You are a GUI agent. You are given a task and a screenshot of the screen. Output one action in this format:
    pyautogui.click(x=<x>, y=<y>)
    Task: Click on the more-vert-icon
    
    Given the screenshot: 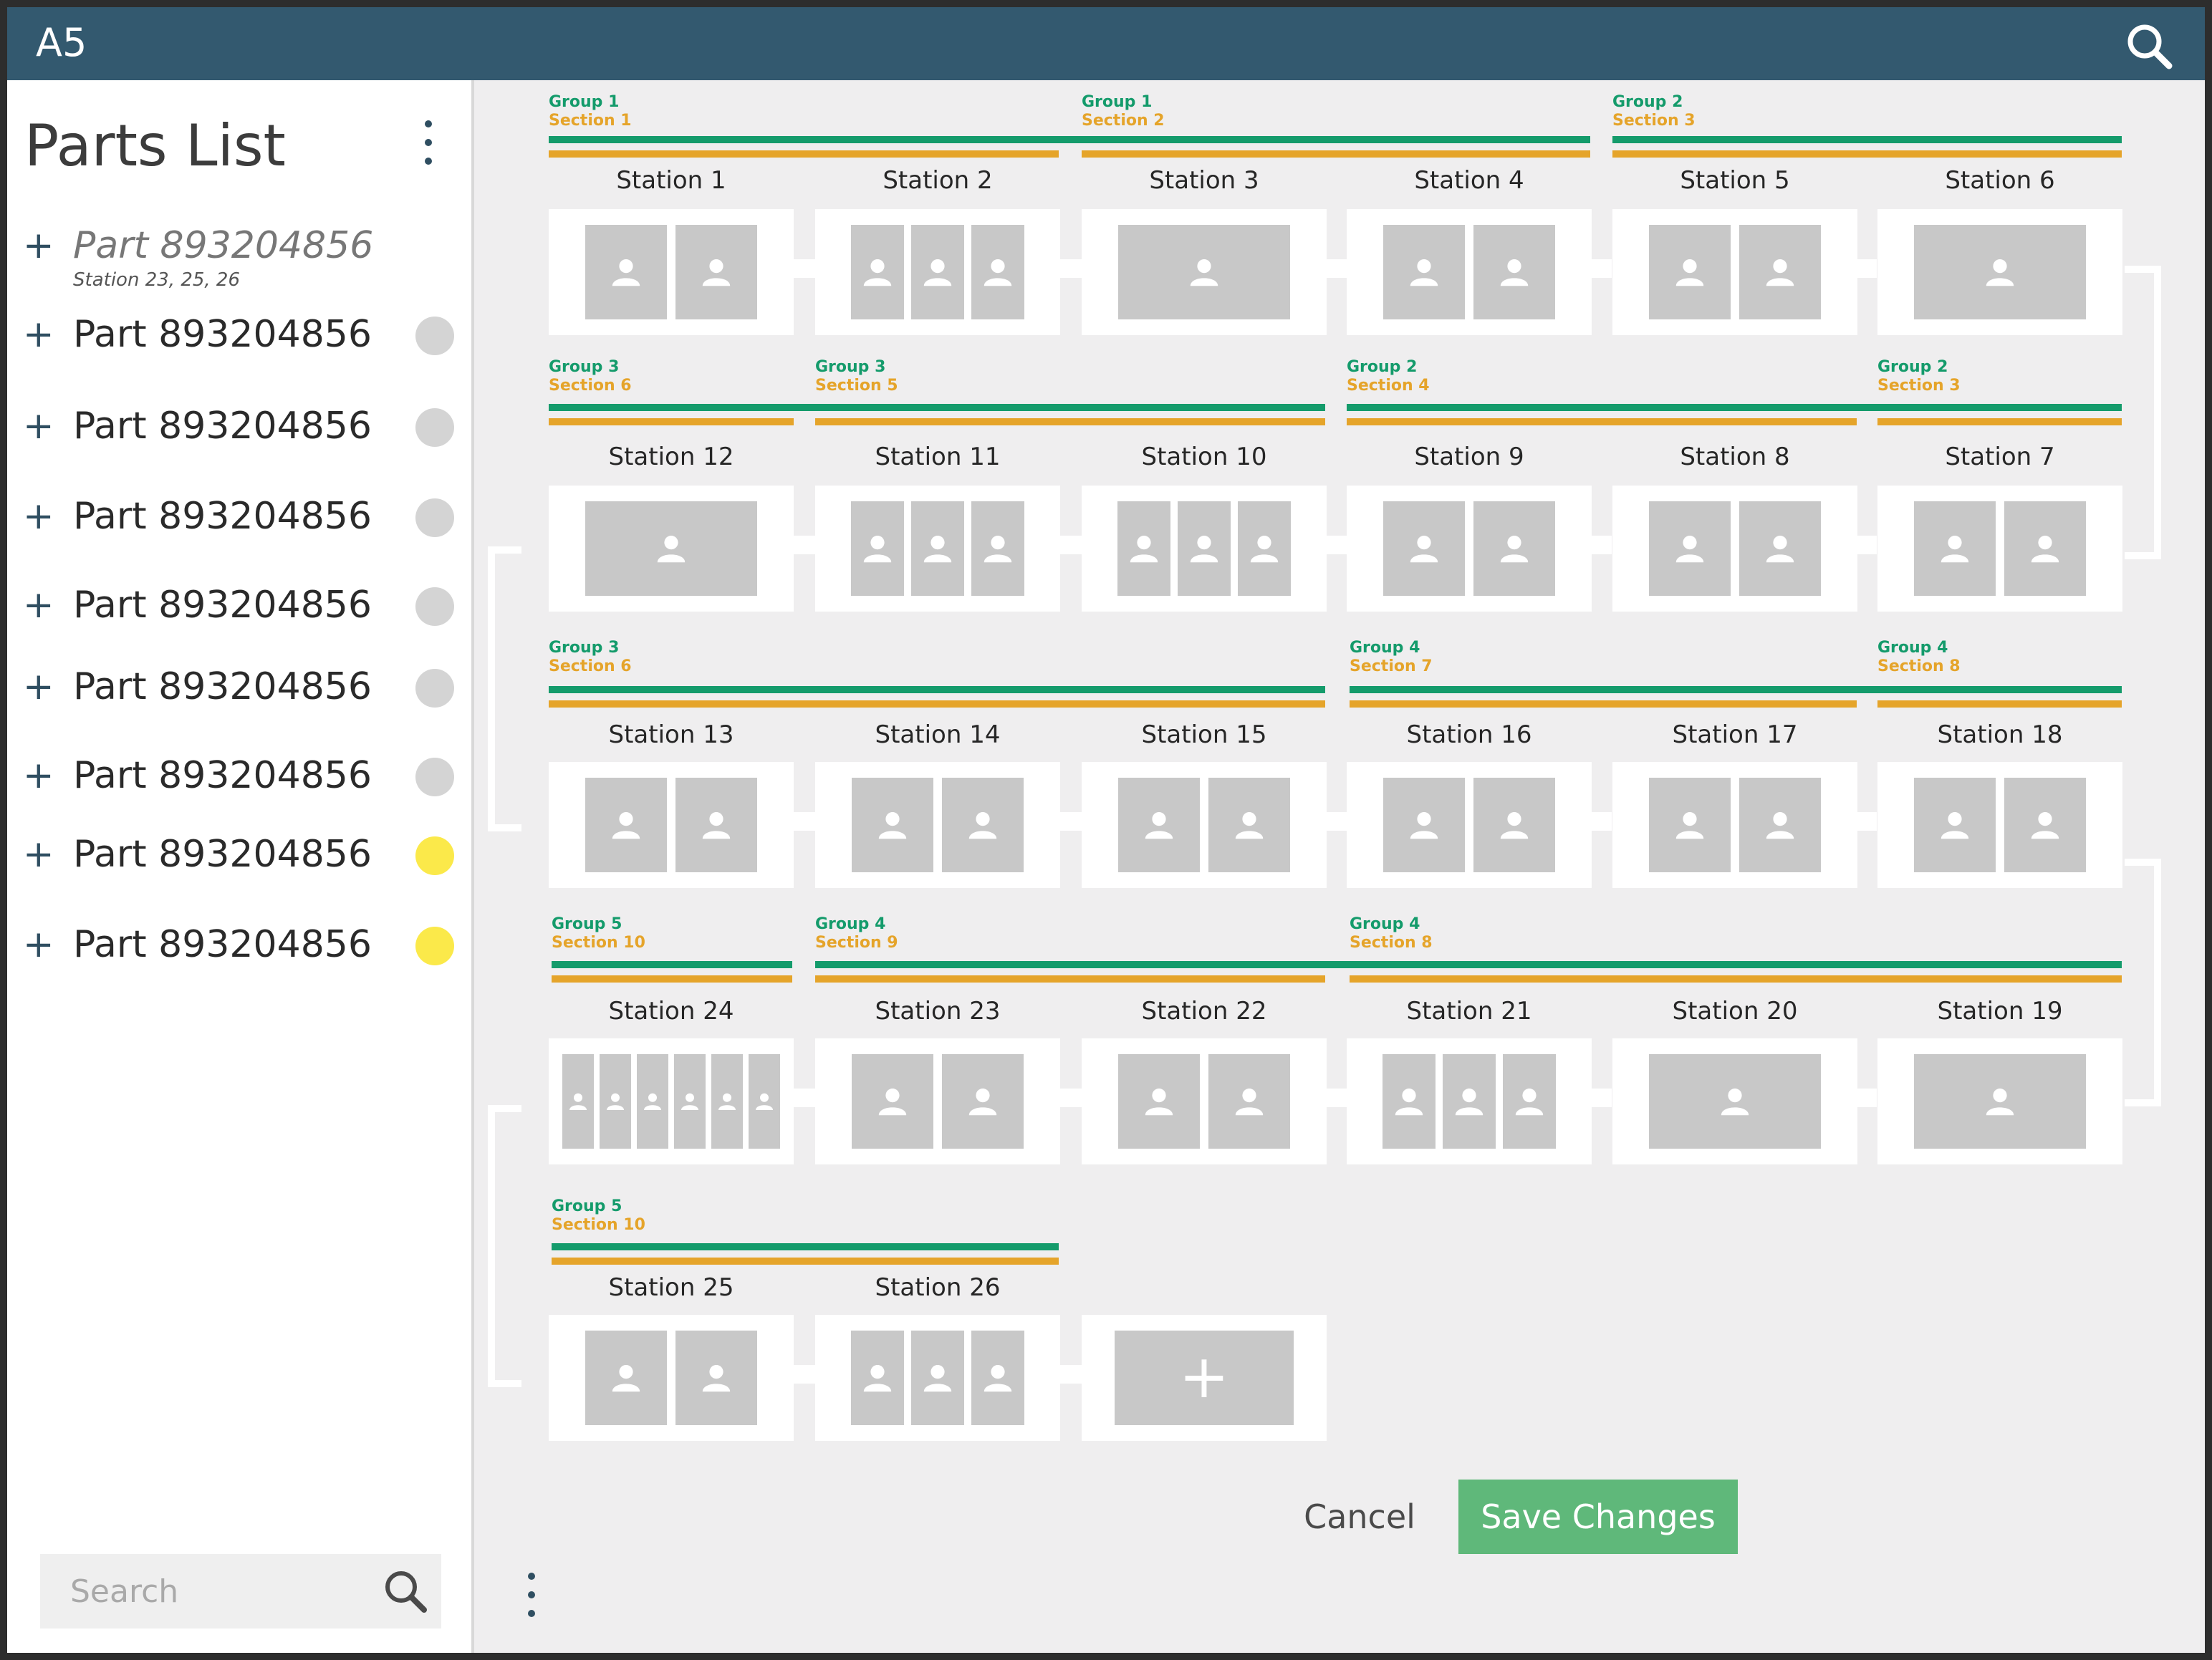 What is the action you would take?
    pyautogui.click(x=428, y=144)
    